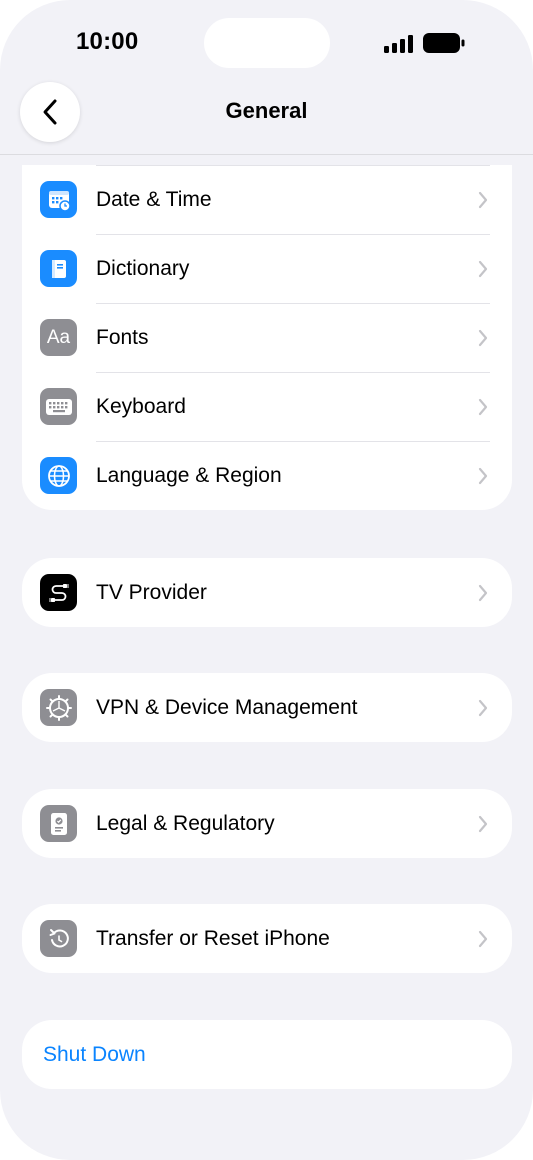 The width and height of the screenshot is (533, 1160). I want to click on reset-icon, so click(58, 938).